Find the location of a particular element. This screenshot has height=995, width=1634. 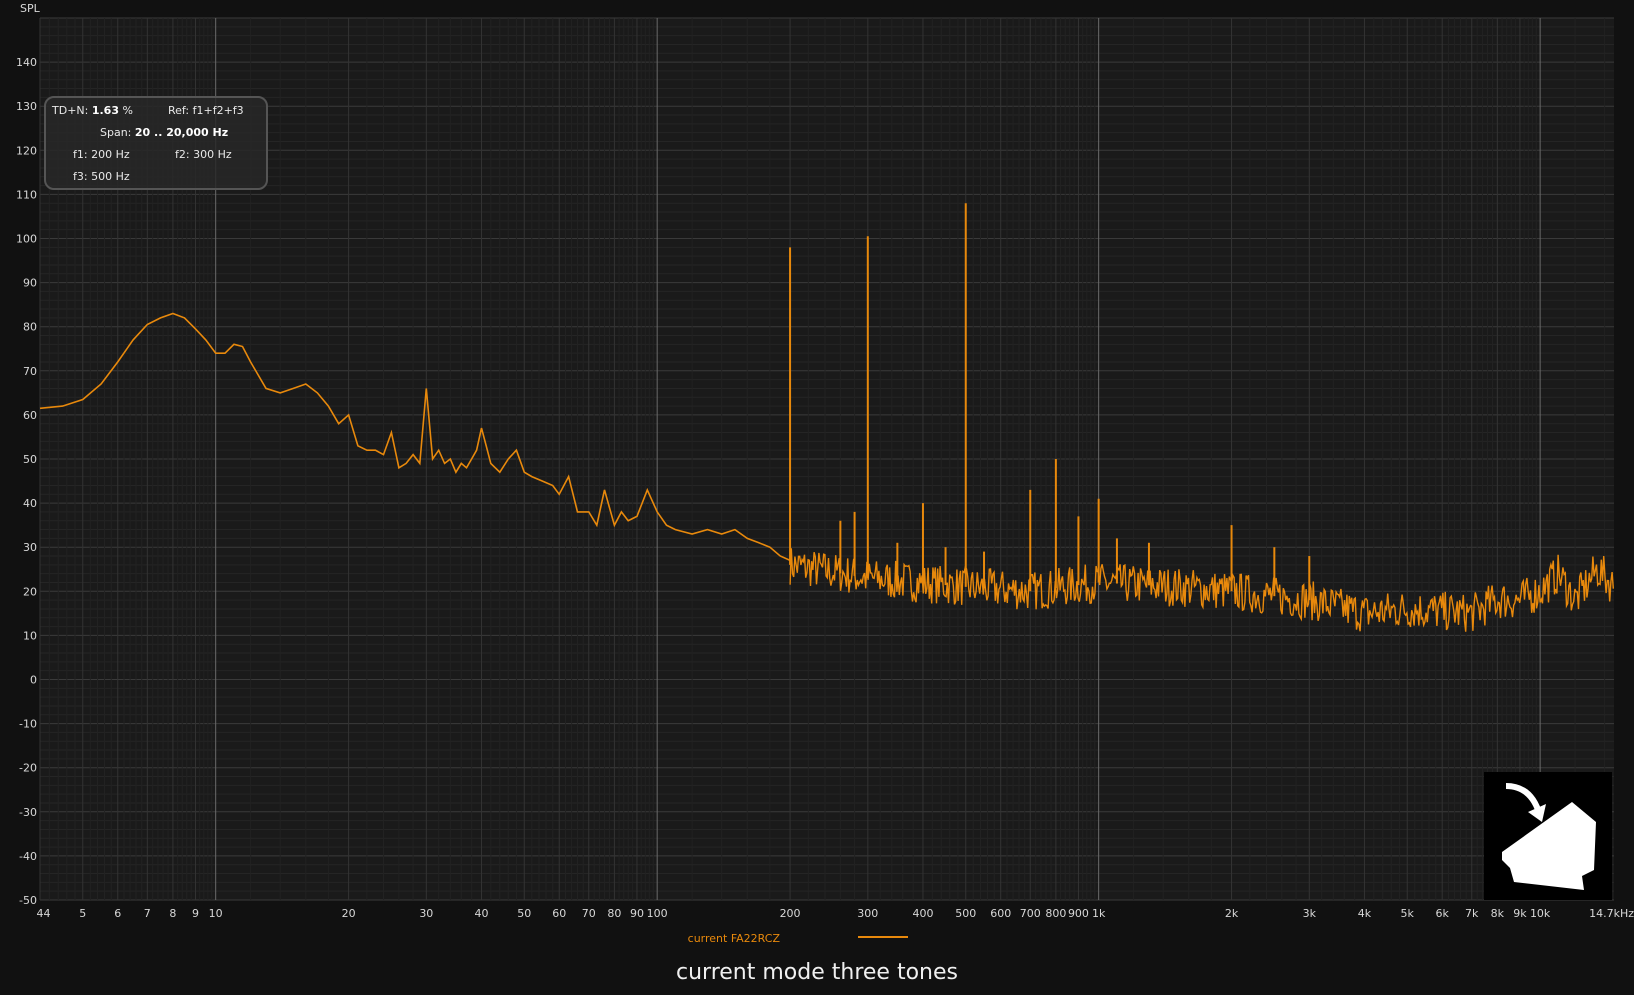

x-tick-label: 700 is located at coordinates (1030, 913).